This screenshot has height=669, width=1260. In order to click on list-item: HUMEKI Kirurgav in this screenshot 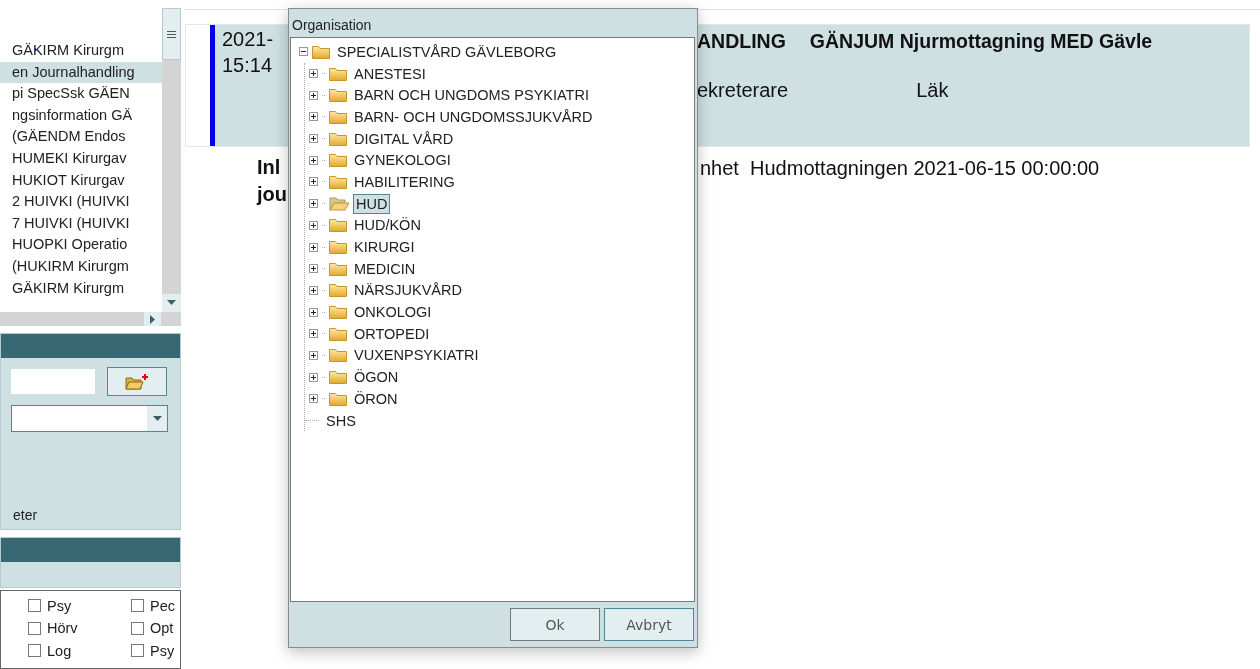, I will do `click(81, 158)`.